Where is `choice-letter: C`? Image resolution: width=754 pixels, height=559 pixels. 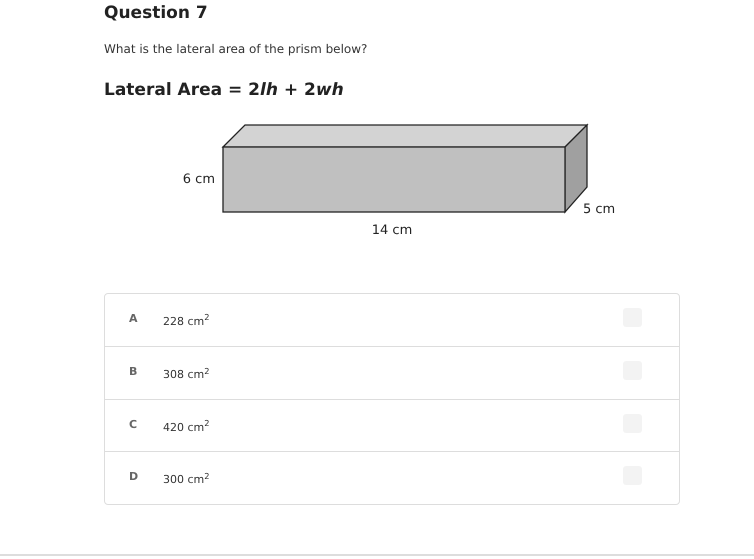 choice-letter: C is located at coordinates (133, 424).